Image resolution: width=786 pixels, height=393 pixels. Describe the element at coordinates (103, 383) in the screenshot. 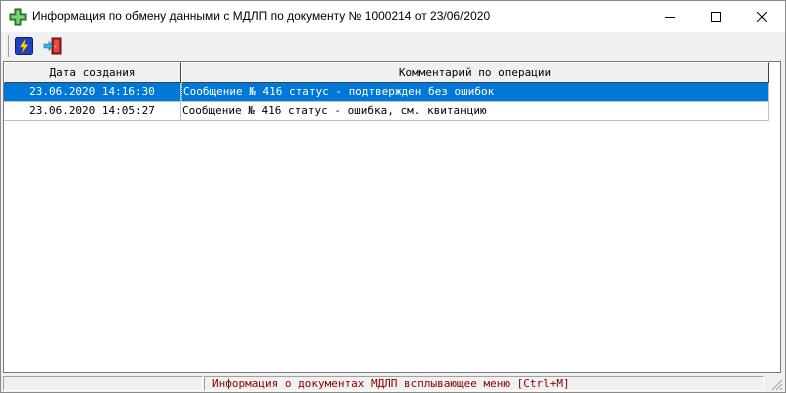

I see `status-panel-left` at that location.